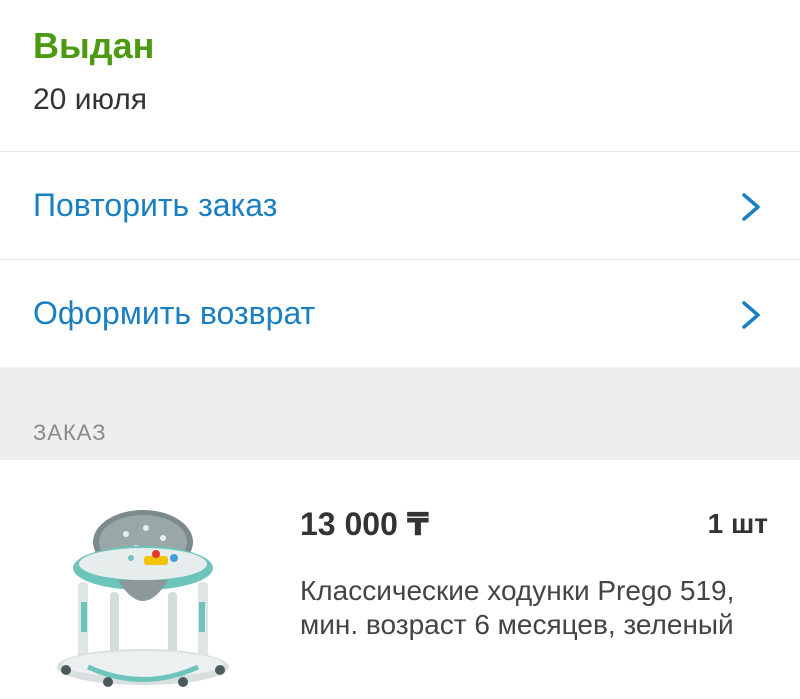  I want to click on order-section-label: ЗАКАЗ, so click(70, 432).